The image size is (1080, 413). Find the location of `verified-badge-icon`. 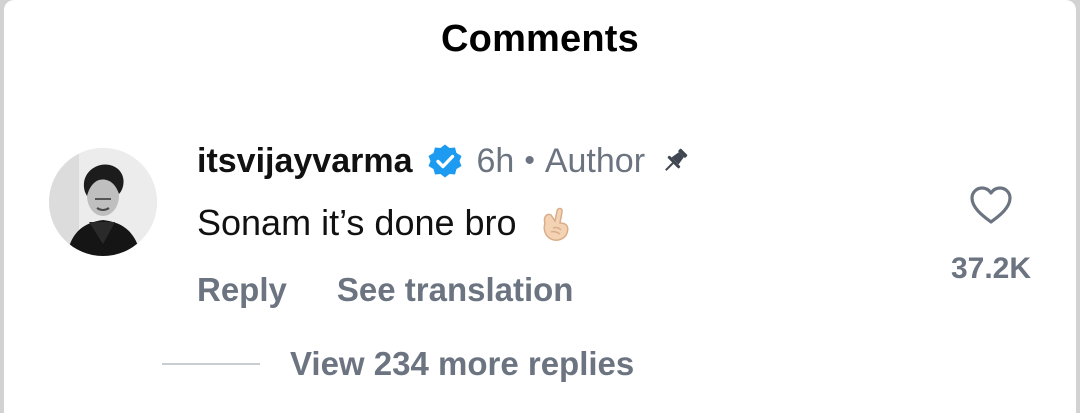

verified-badge-icon is located at coordinates (445, 161).